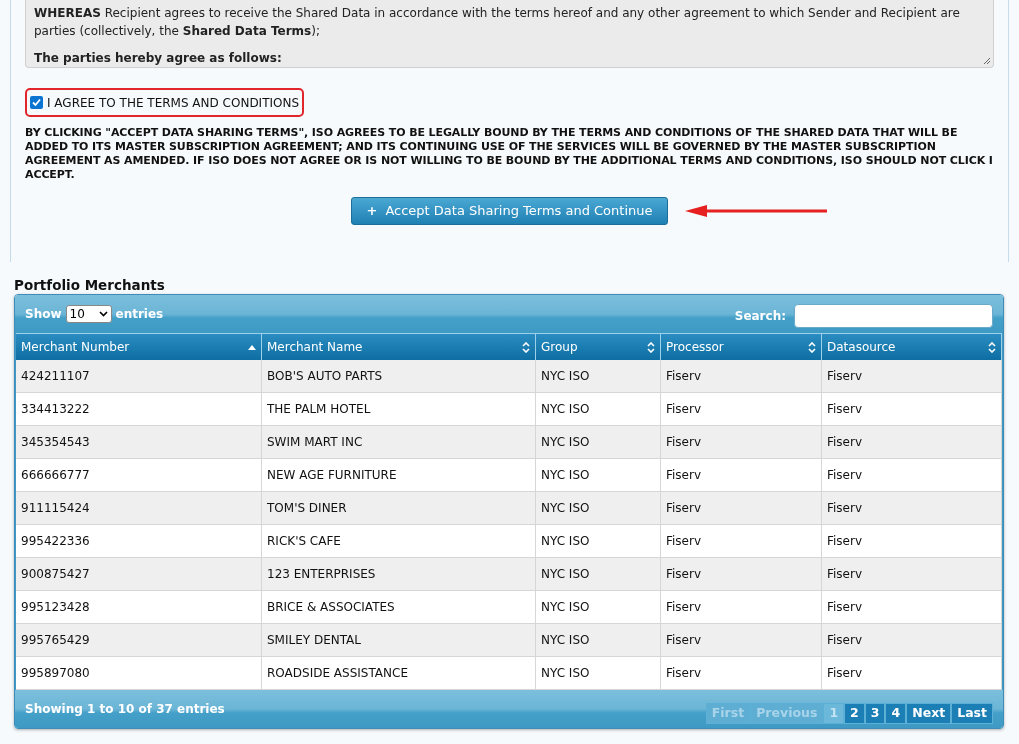 The height and width of the screenshot is (744, 1019). What do you see at coordinates (875, 713) in the screenshot?
I see `pagination-button: 3` at bounding box center [875, 713].